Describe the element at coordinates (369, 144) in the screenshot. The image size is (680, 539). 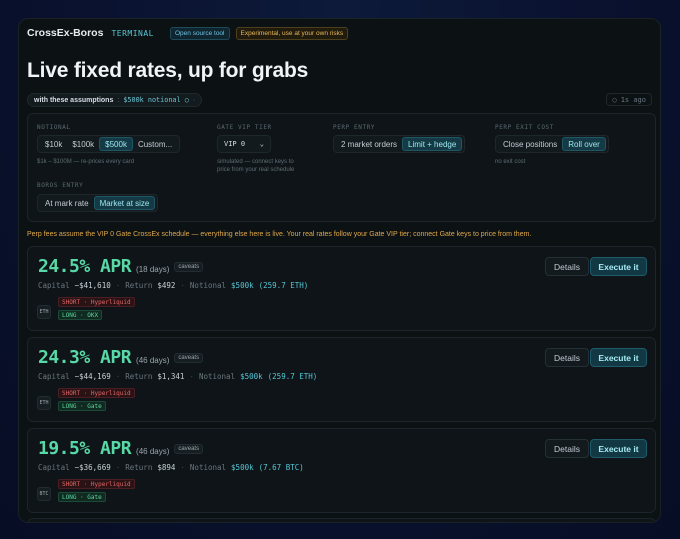
I see `perp-entry-market-orders: 2 market orders` at that location.